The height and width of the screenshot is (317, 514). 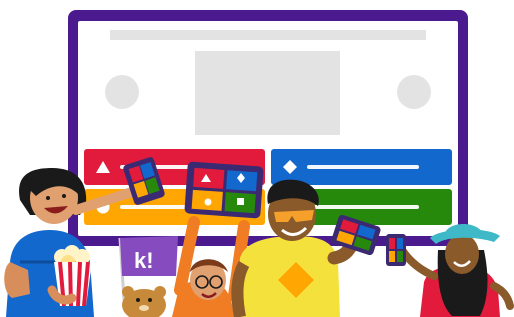 I want to click on flag-text: k!, so click(x=144, y=260).